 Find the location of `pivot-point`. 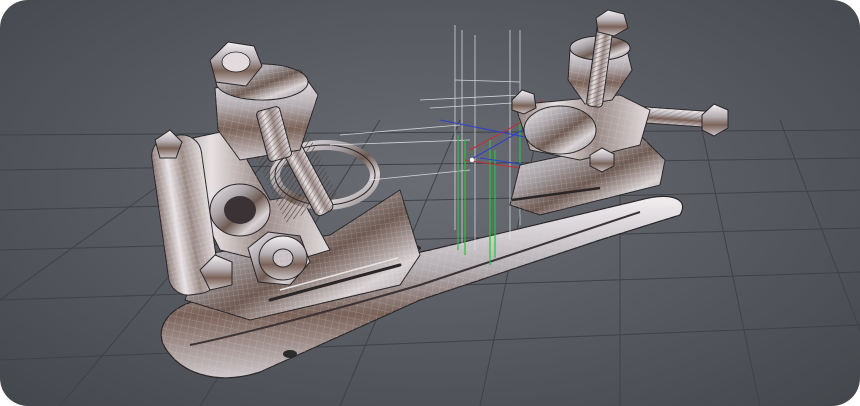

pivot-point is located at coordinates (472, 160).